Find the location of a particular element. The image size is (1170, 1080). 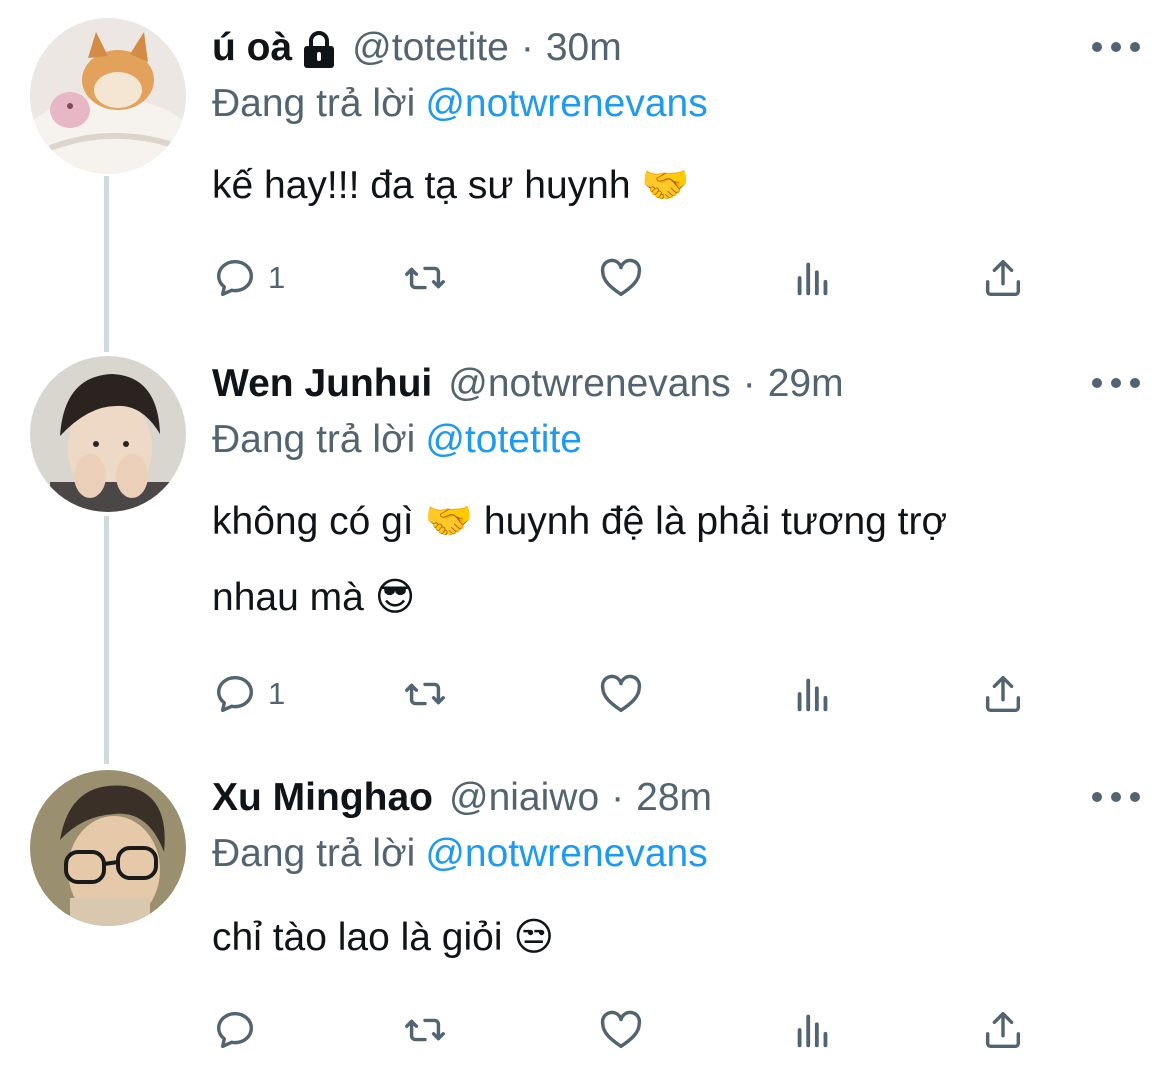

timestamp: 29m is located at coordinates (806, 384).